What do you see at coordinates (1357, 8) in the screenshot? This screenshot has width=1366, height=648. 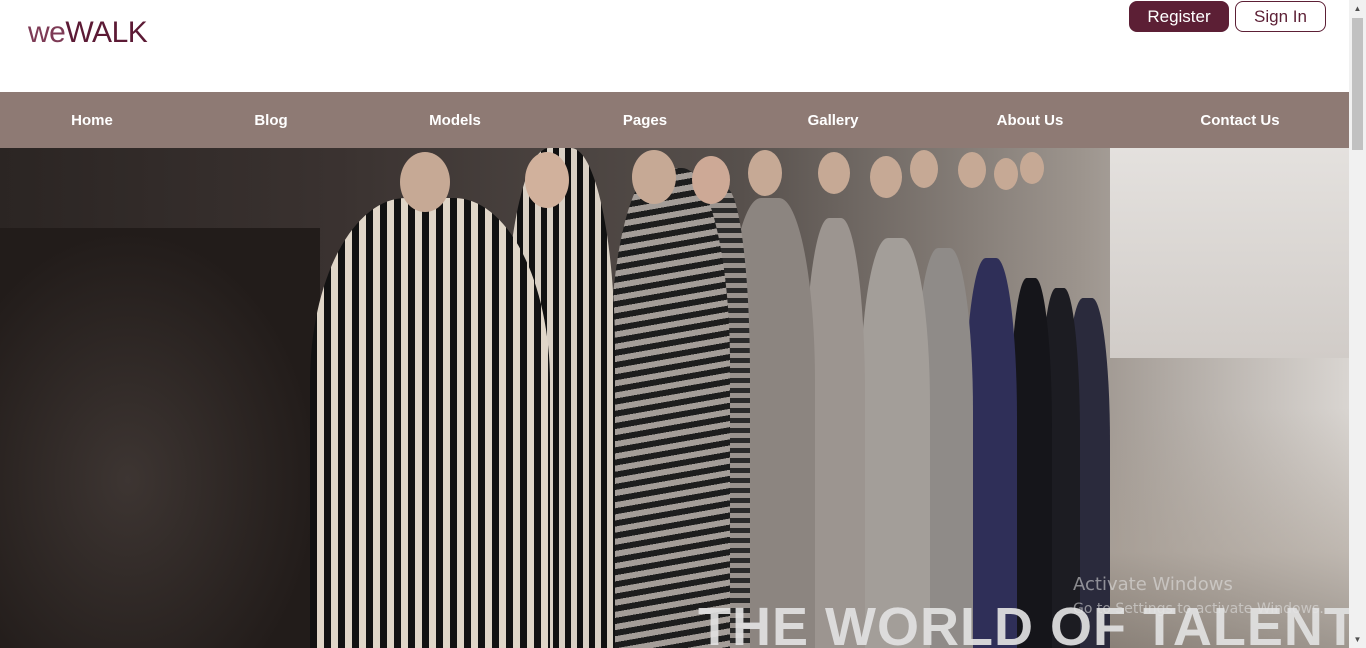 I see `chevron-up-icon: ▲` at bounding box center [1357, 8].